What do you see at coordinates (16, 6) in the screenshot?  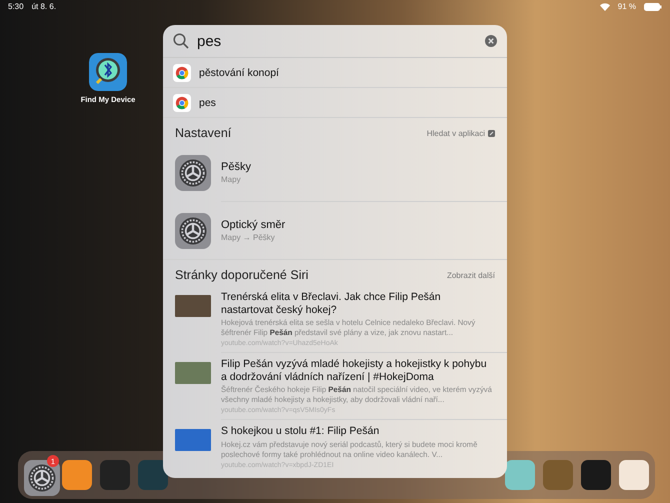 I see `status-time: 5:30` at bounding box center [16, 6].